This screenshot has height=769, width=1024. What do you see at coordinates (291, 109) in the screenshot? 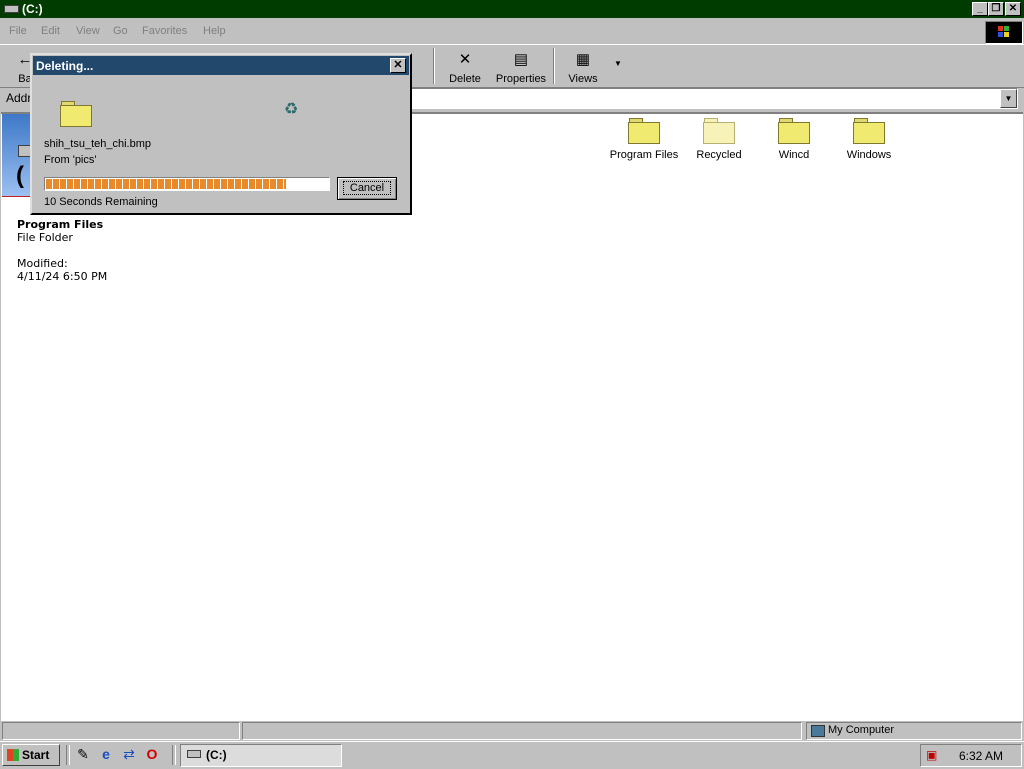
I see `recycle-bin-icon: ♻` at bounding box center [291, 109].